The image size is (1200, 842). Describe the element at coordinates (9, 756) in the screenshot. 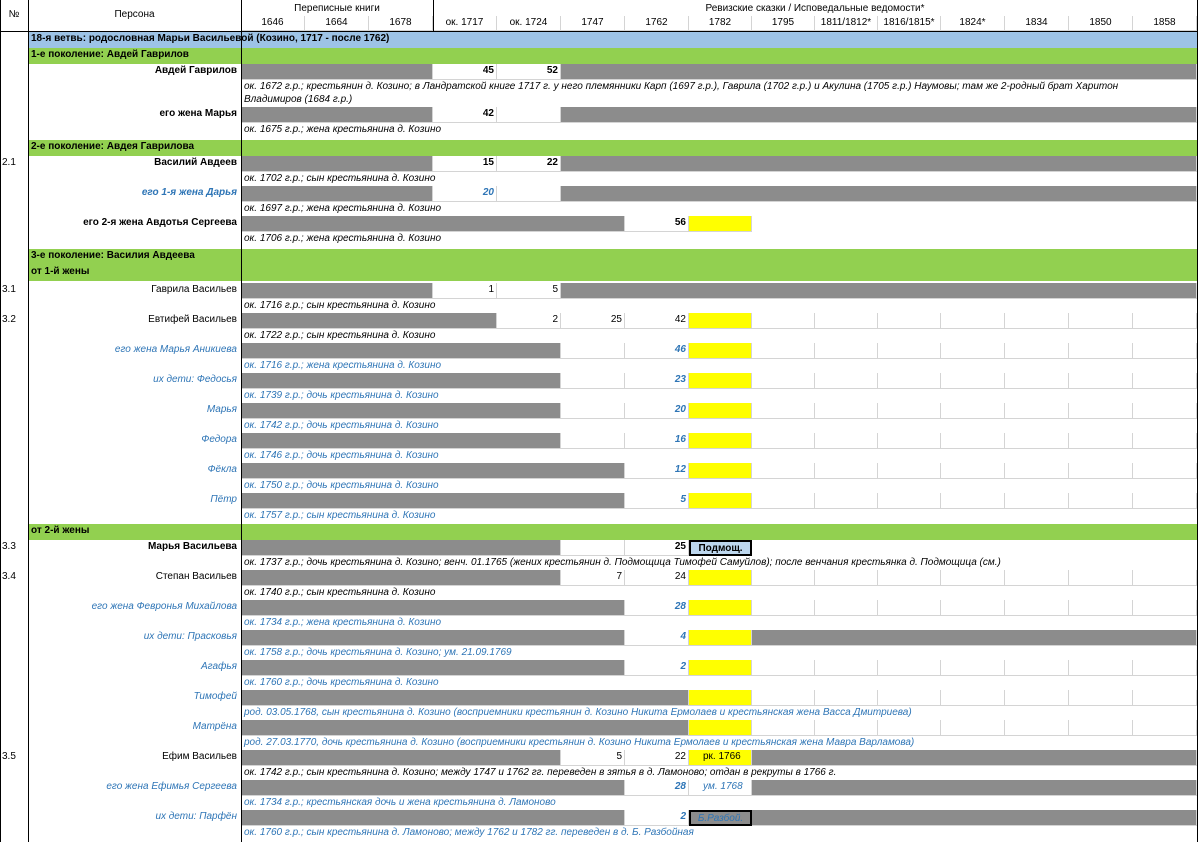

I see `row-number: 3.5` at that location.